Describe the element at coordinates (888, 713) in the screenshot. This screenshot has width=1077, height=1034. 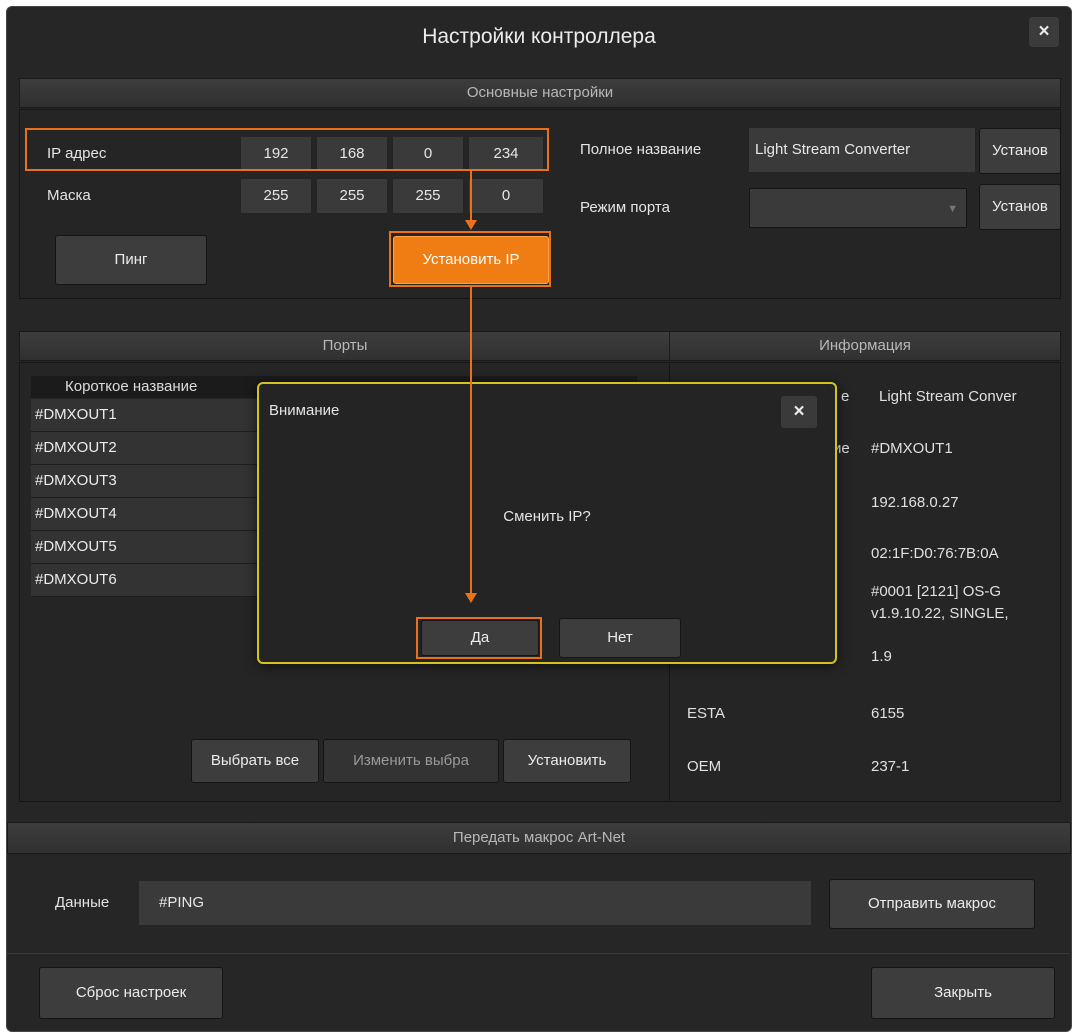
I see `info-value: 6155` at that location.